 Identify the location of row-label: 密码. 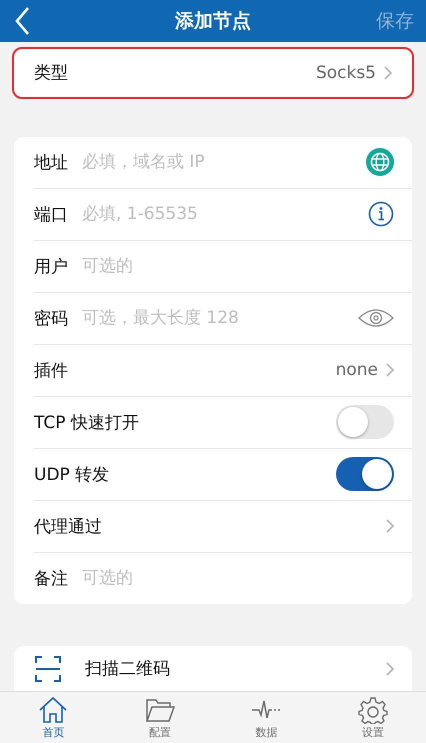
(51, 319).